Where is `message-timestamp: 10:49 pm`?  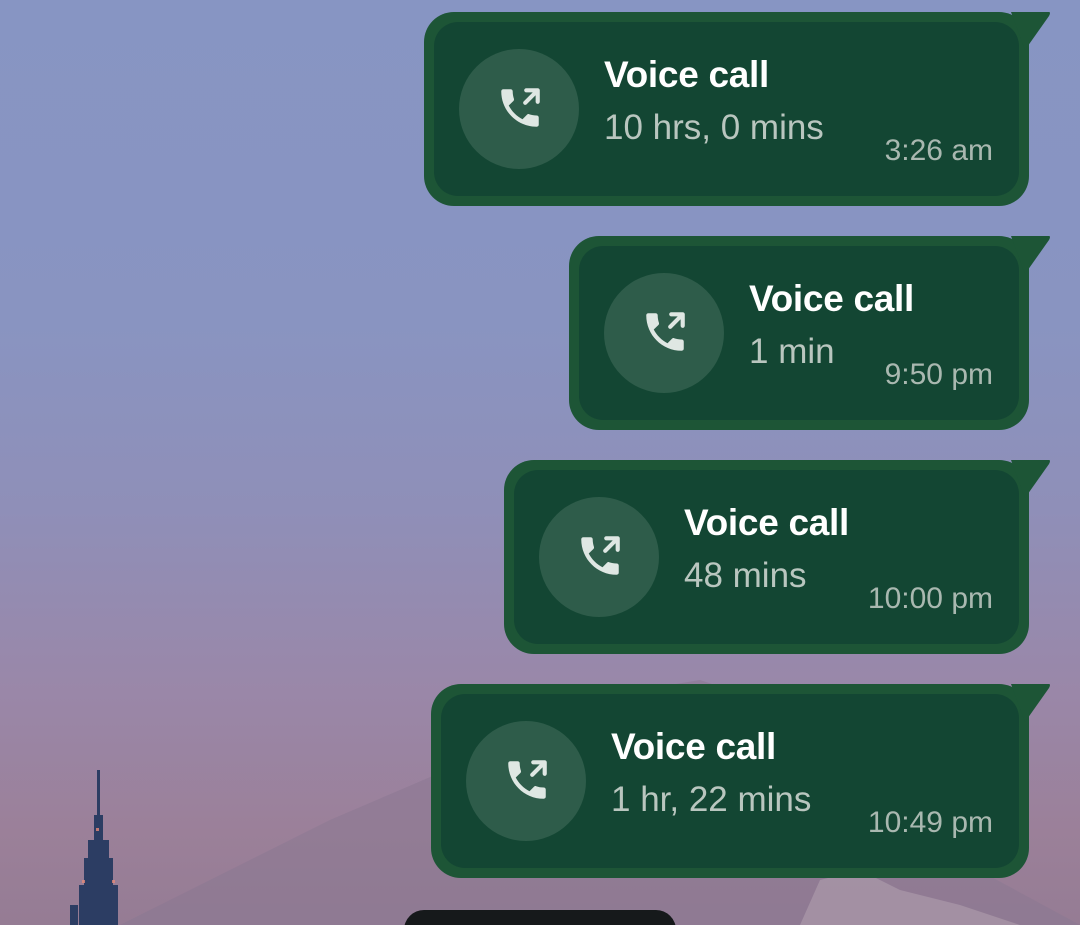 message-timestamp: 10:49 pm is located at coordinates (930, 822).